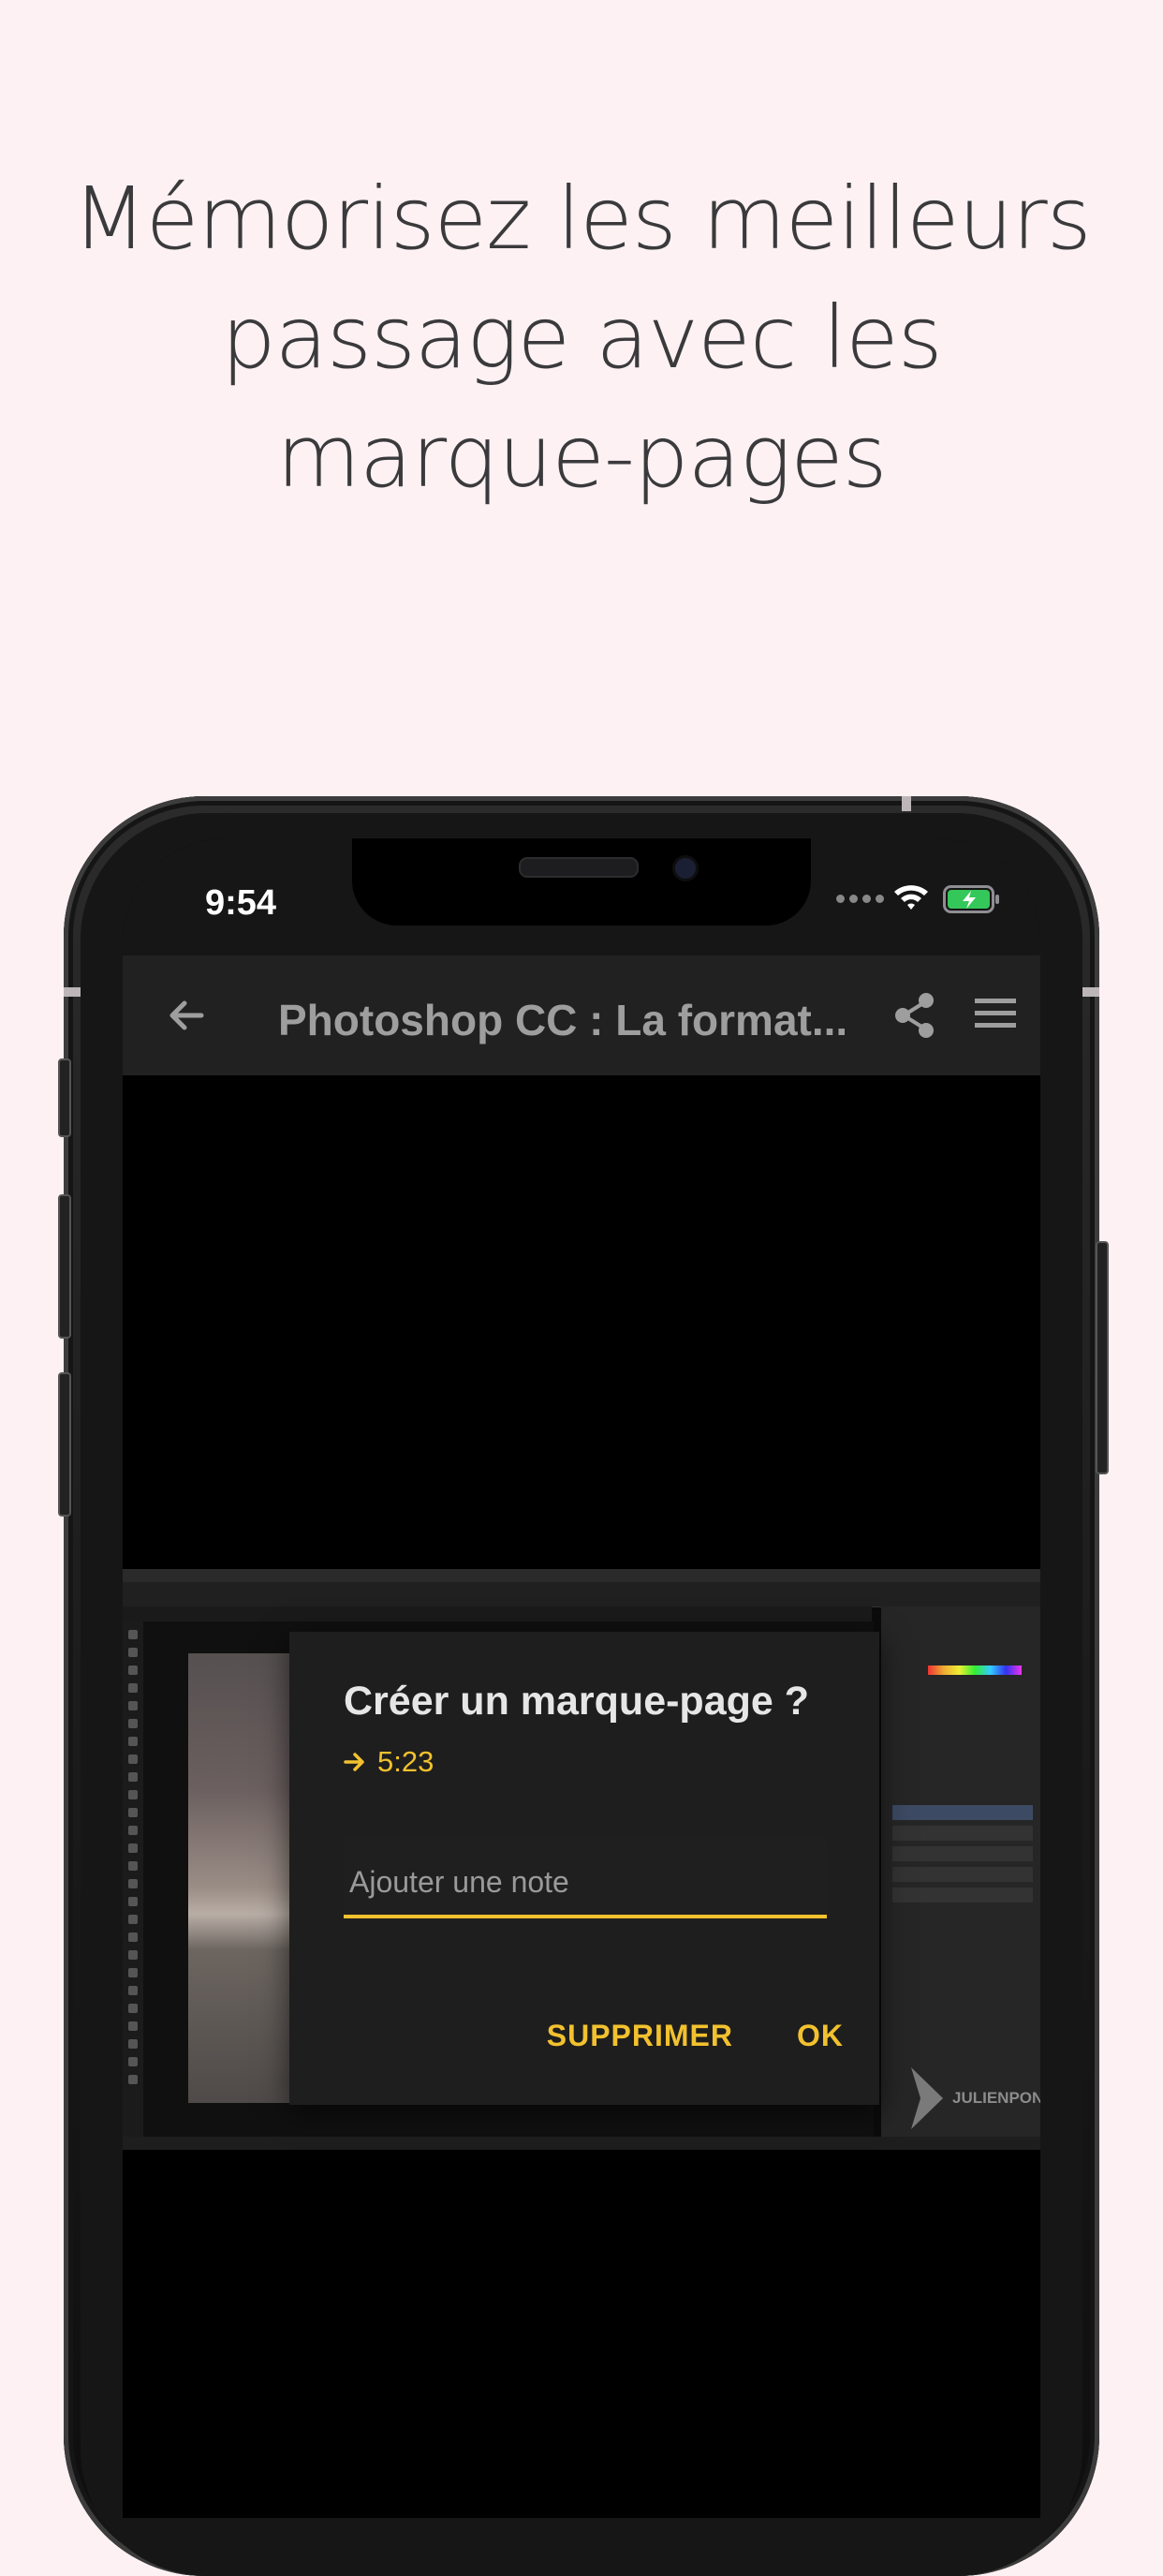 The height and width of the screenshot is (2576, 1163). I want to click on power-button, so click(1102, 1357).